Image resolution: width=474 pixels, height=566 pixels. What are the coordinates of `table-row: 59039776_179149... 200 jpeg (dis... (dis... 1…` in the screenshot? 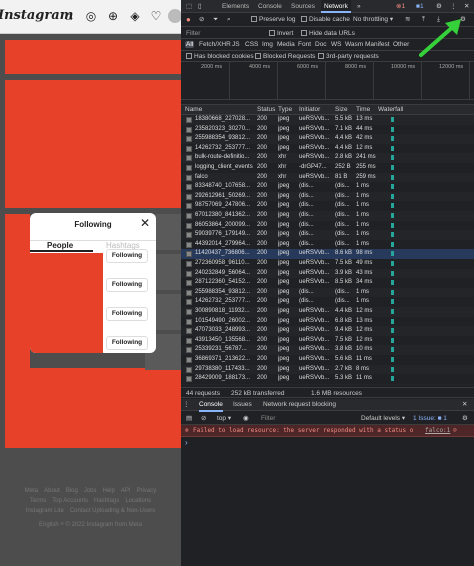 It's located at (327, 235).